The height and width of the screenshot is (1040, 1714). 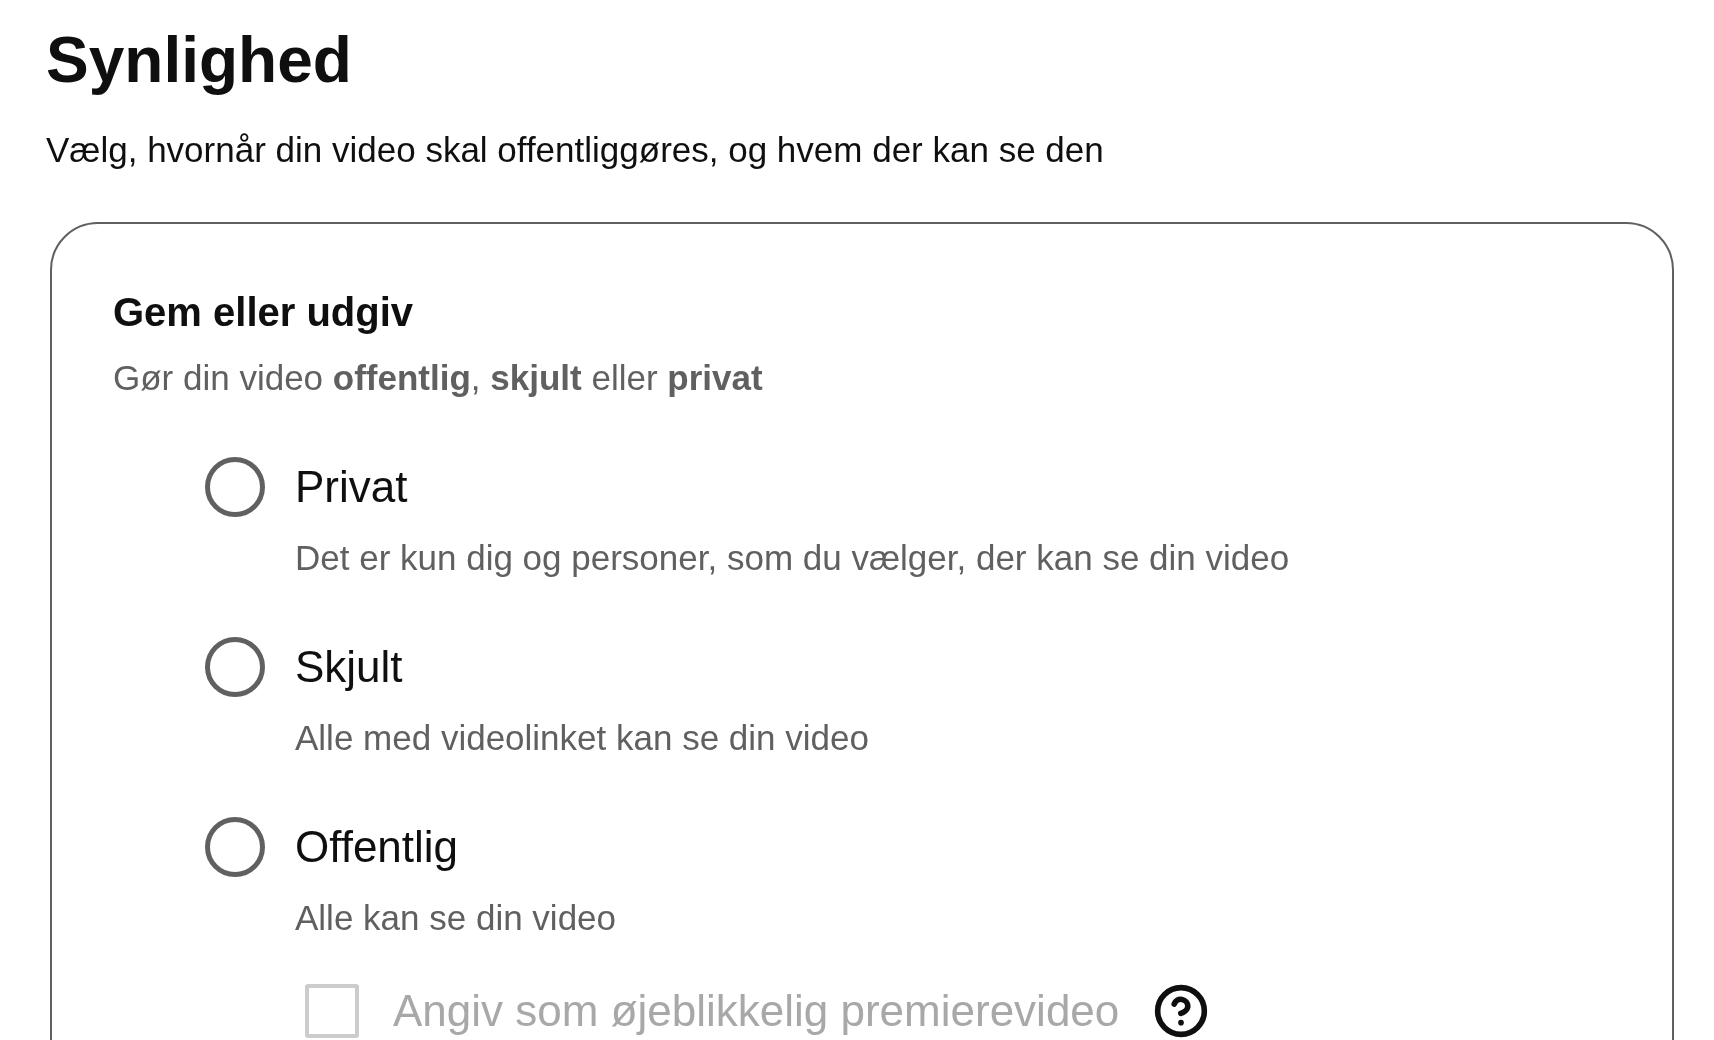 I want to click on option-label: Offentlig, so click(x=377, y=847).